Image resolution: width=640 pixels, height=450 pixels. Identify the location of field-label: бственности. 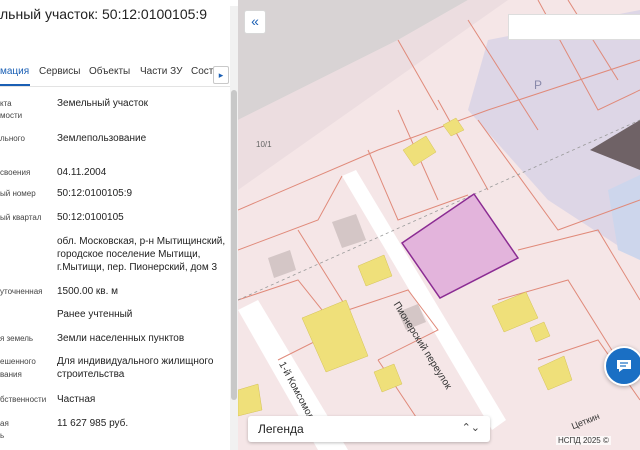
(23, 399).